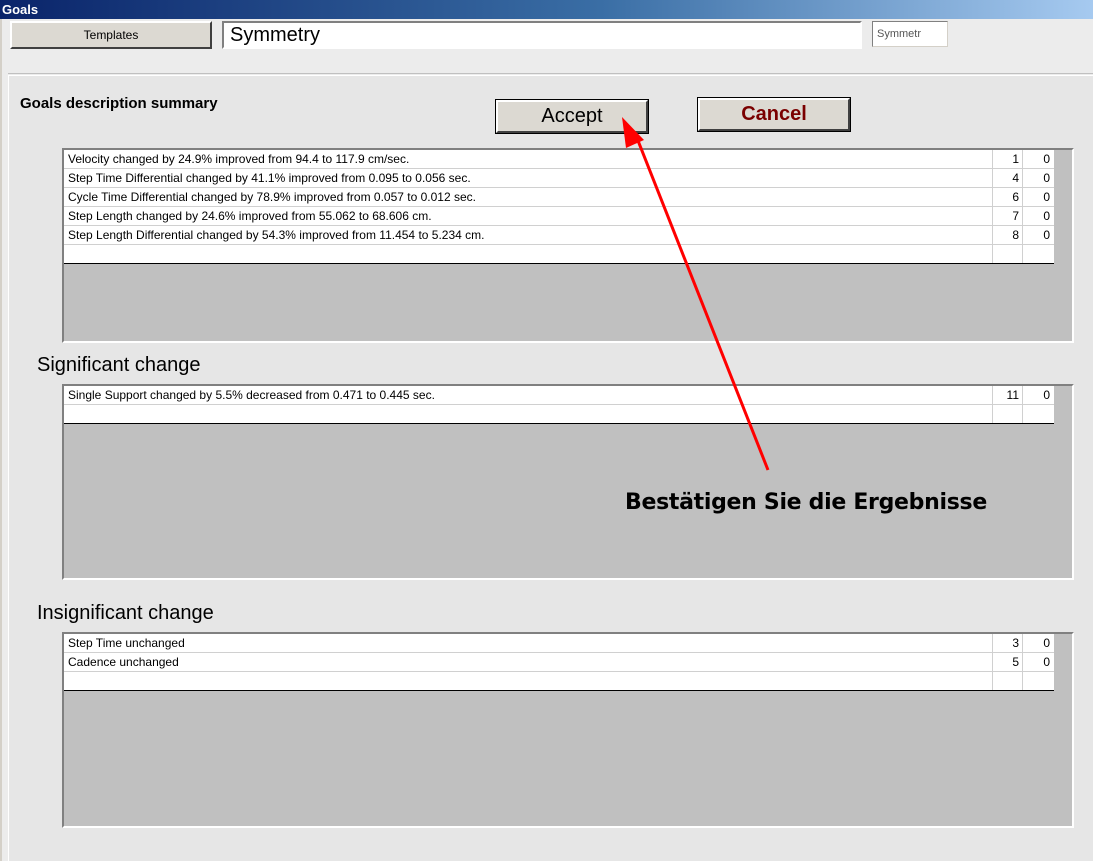 Image resolution: width=1093 pixels, height=861 pixels. Describe the element at coordinates (20, 9) in the screenshot. I see `window-title: Goals` at that location.